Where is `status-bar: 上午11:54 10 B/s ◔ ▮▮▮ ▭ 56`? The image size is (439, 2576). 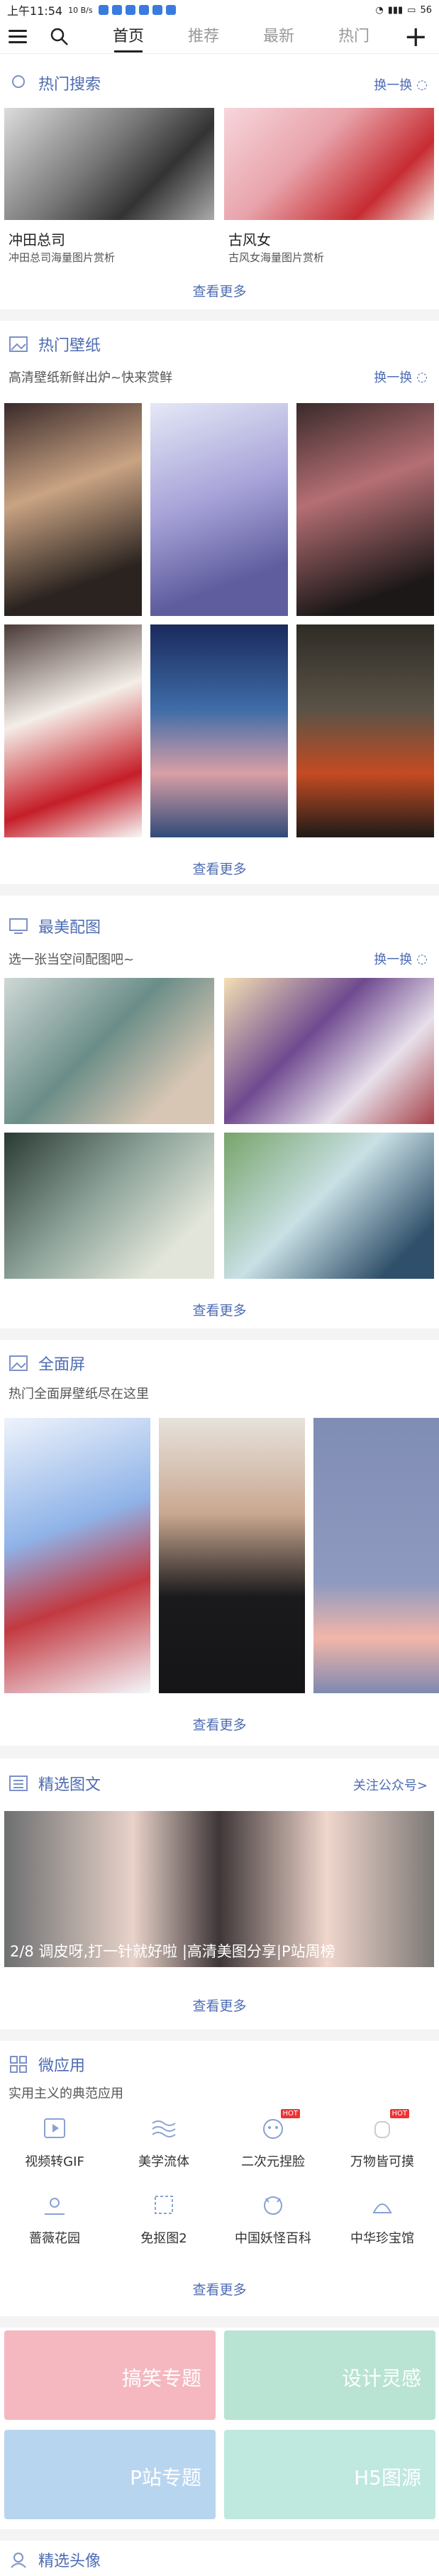
status-bar: 上午11:54 10 B/s ◔ ▮▮▮ ▭ 56 is located at coordinates (220, 10).